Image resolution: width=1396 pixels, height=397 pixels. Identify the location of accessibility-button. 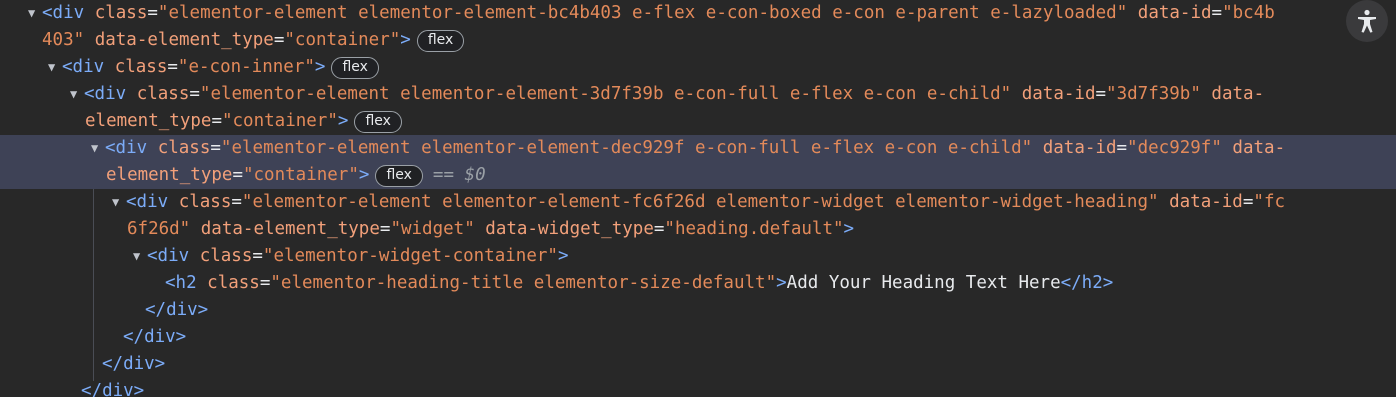
(1367, 21).